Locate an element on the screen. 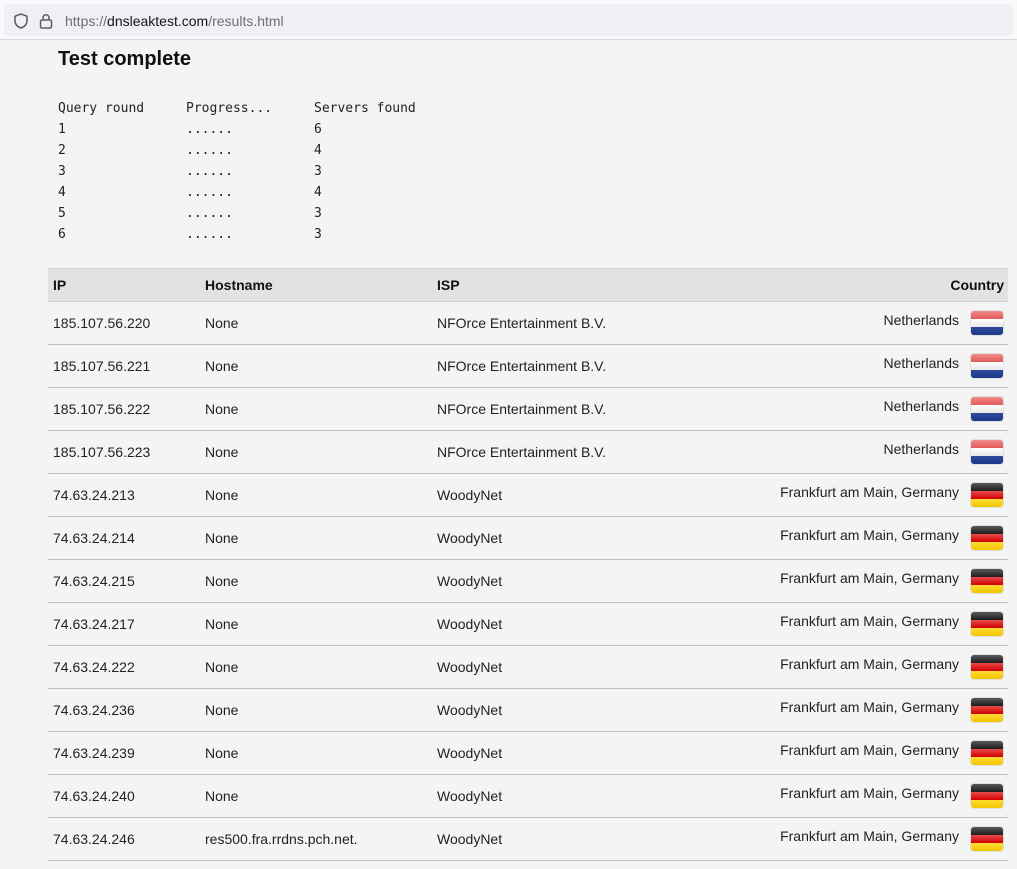 This screenshot has height=869, width=1017. header-country: Country is located at coordinates (822, 285).